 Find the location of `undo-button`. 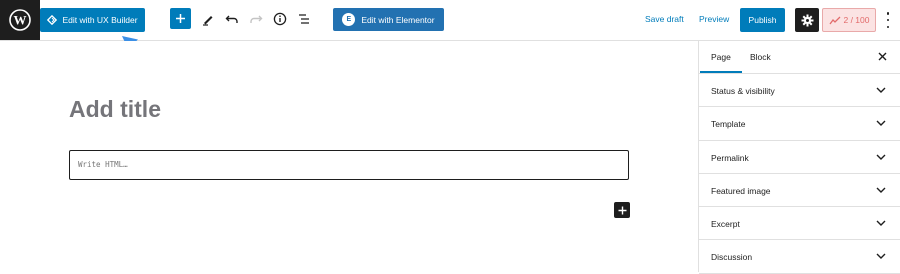

undo-button is located at coordinates (232, 19).